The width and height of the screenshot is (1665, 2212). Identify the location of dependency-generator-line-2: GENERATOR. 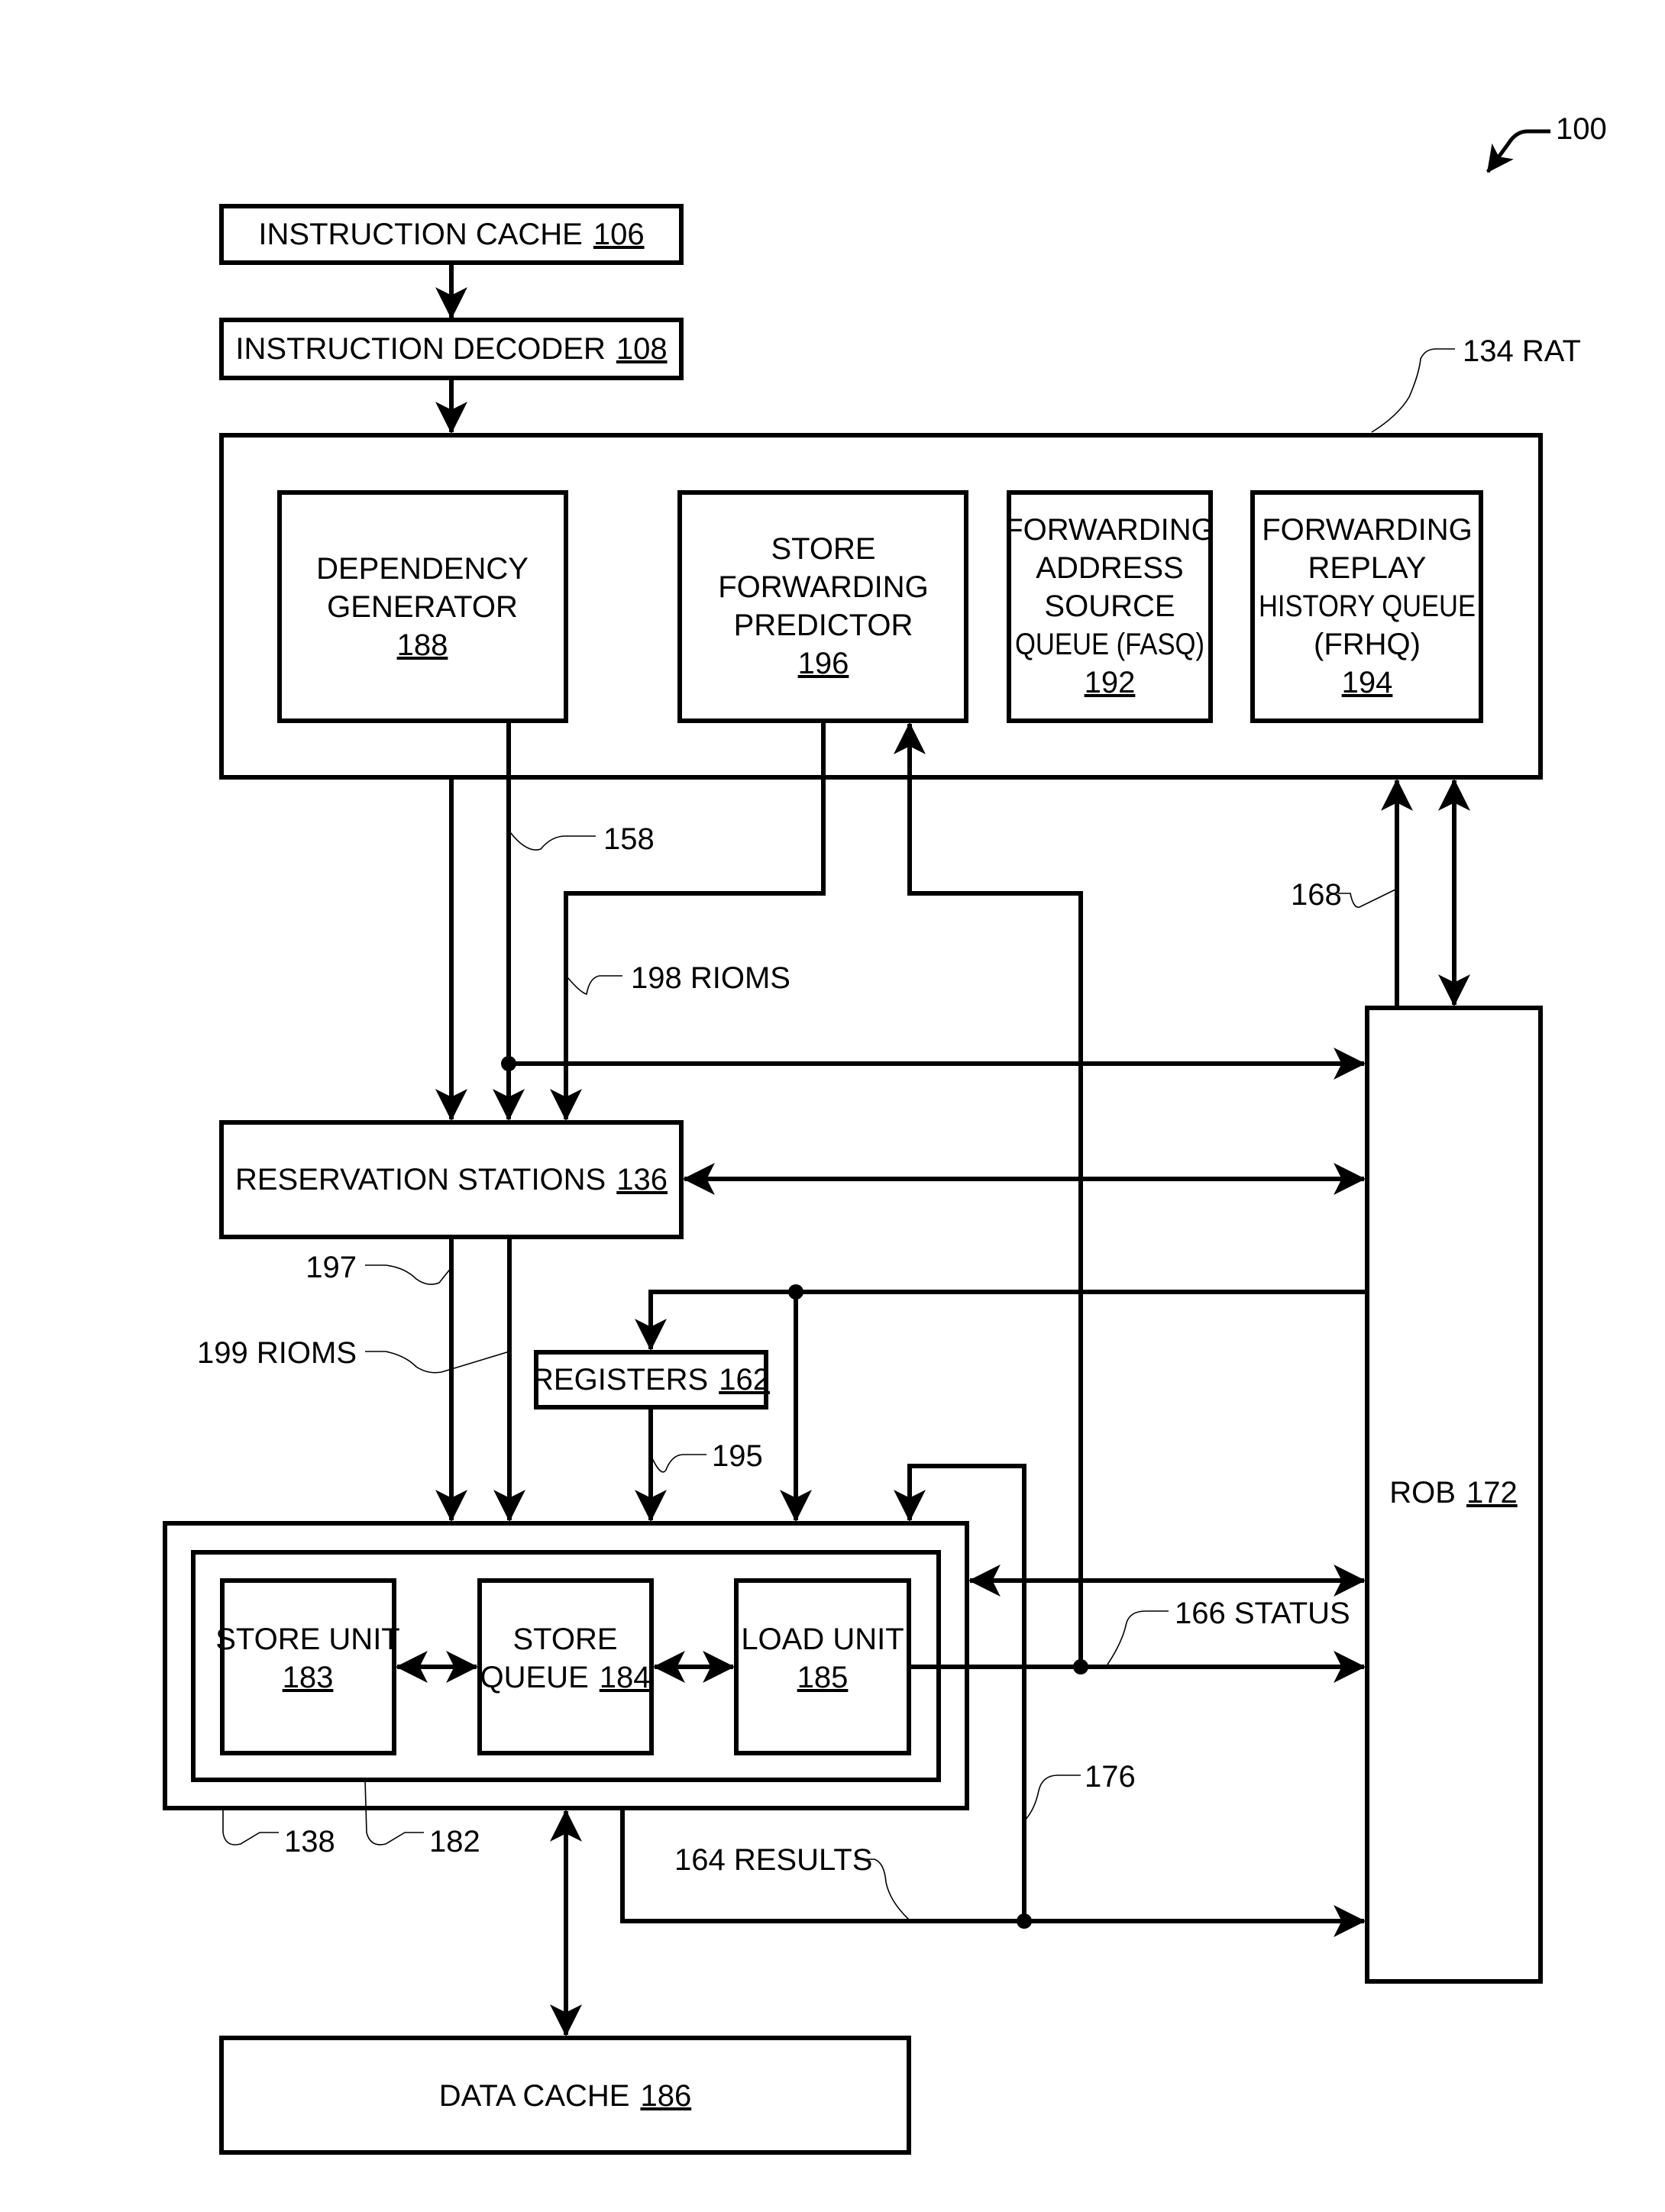
(423, 607).